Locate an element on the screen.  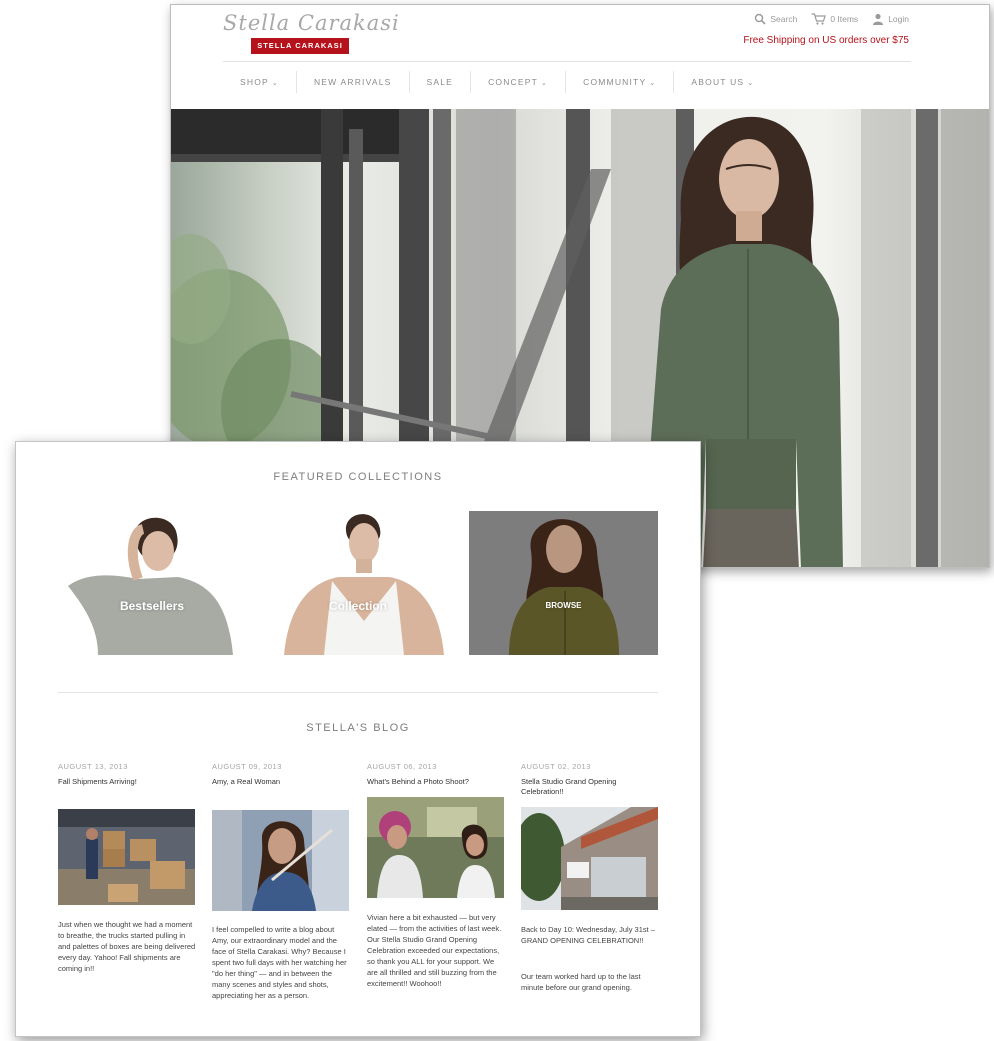
post-title-link: Fall Shipments Arriving! is located at coordinates (127, 782).